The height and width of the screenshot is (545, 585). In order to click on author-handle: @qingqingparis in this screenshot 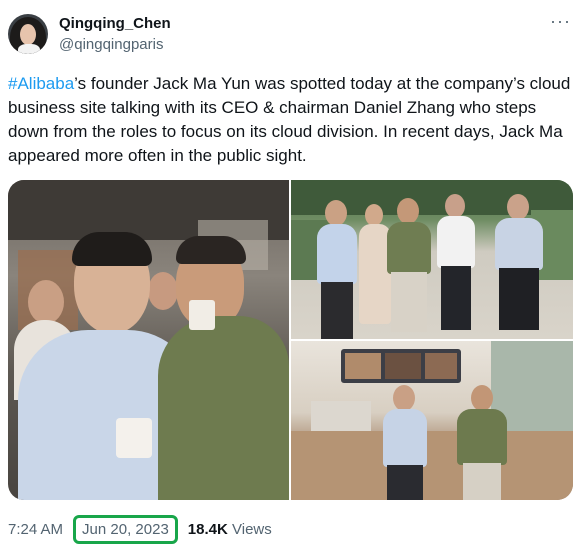, I will do `click(111, 44)`.